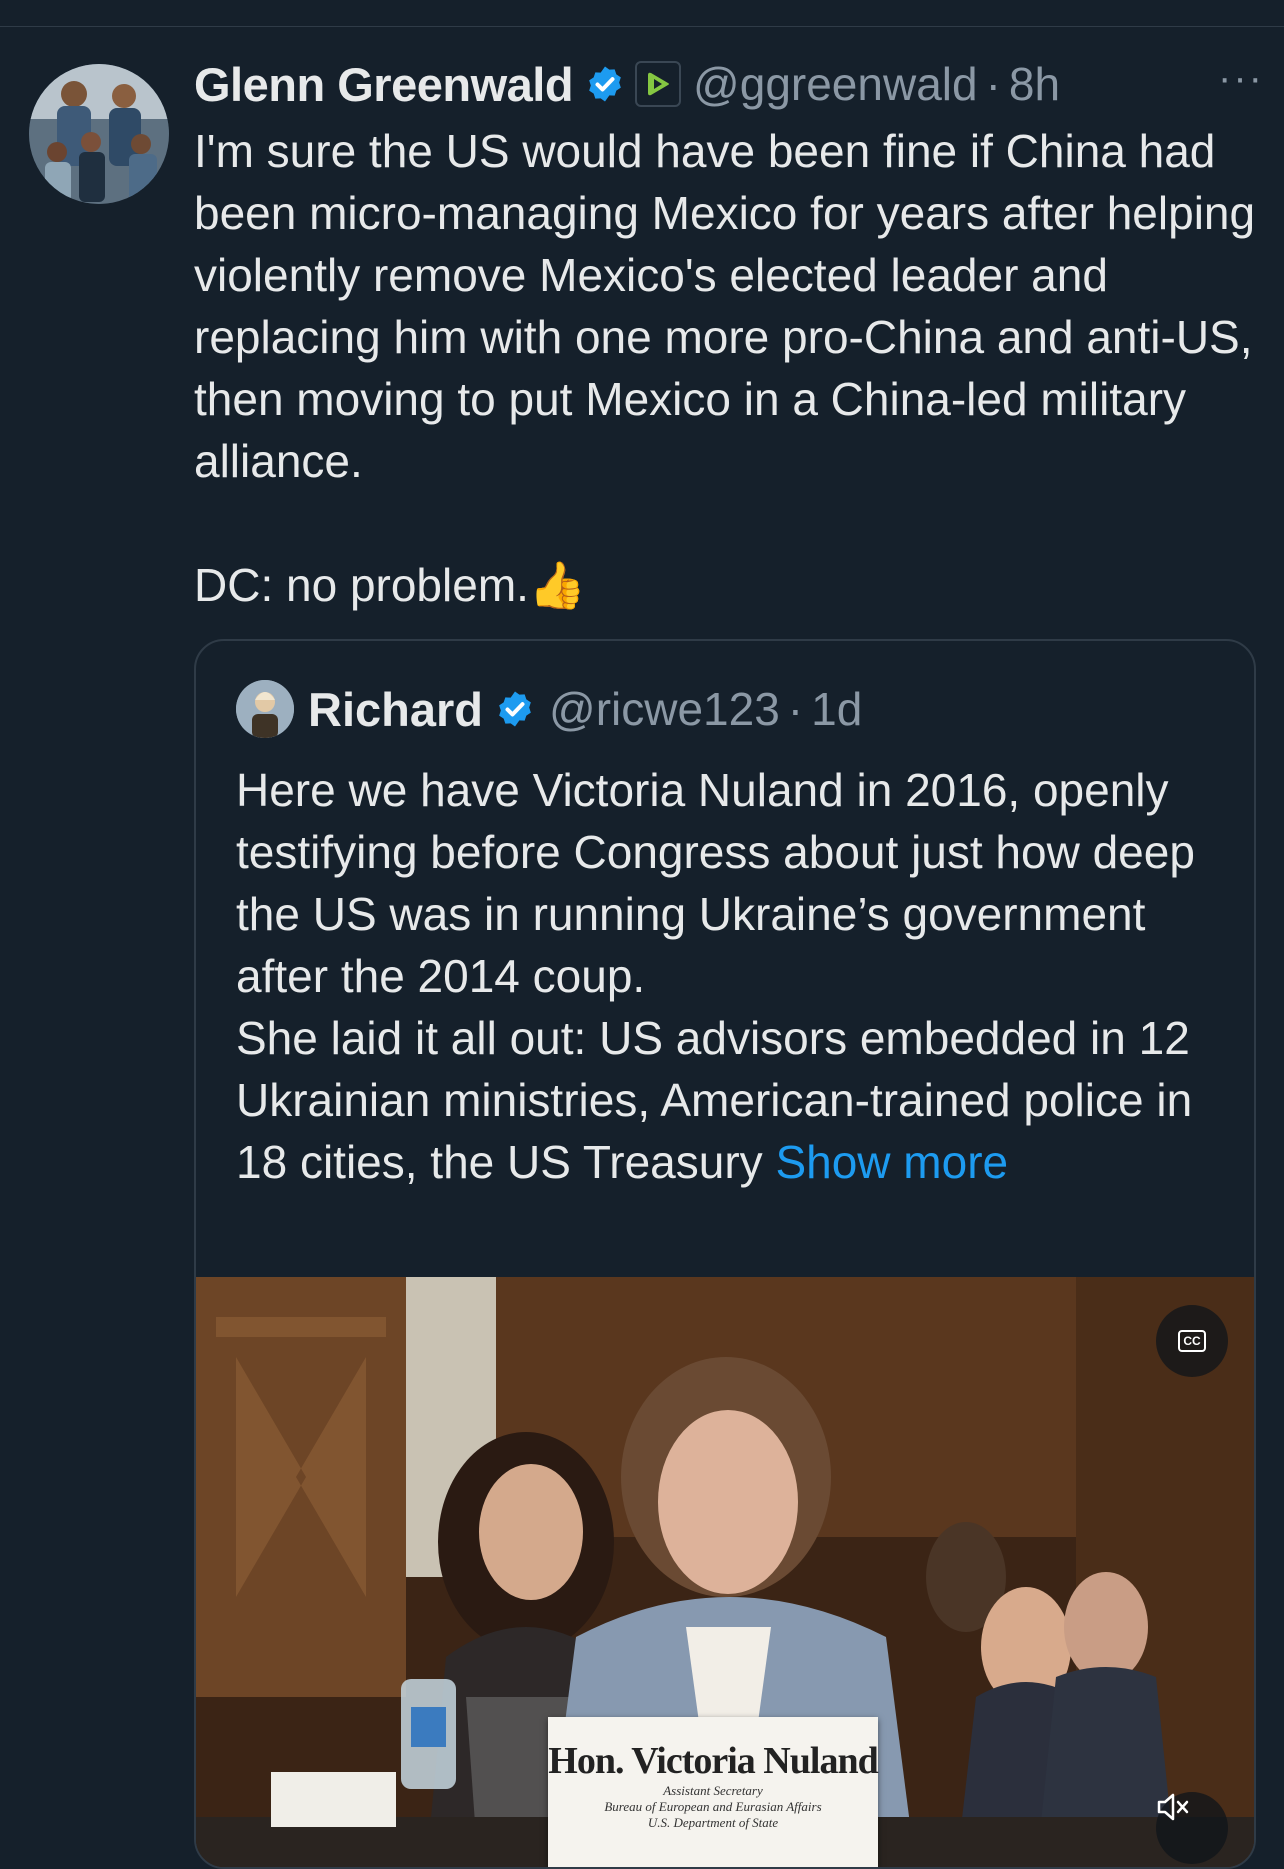 This screenshot has width=1284, height=1869. I want to click on more-options-icon: ···, so click(1241, 78).